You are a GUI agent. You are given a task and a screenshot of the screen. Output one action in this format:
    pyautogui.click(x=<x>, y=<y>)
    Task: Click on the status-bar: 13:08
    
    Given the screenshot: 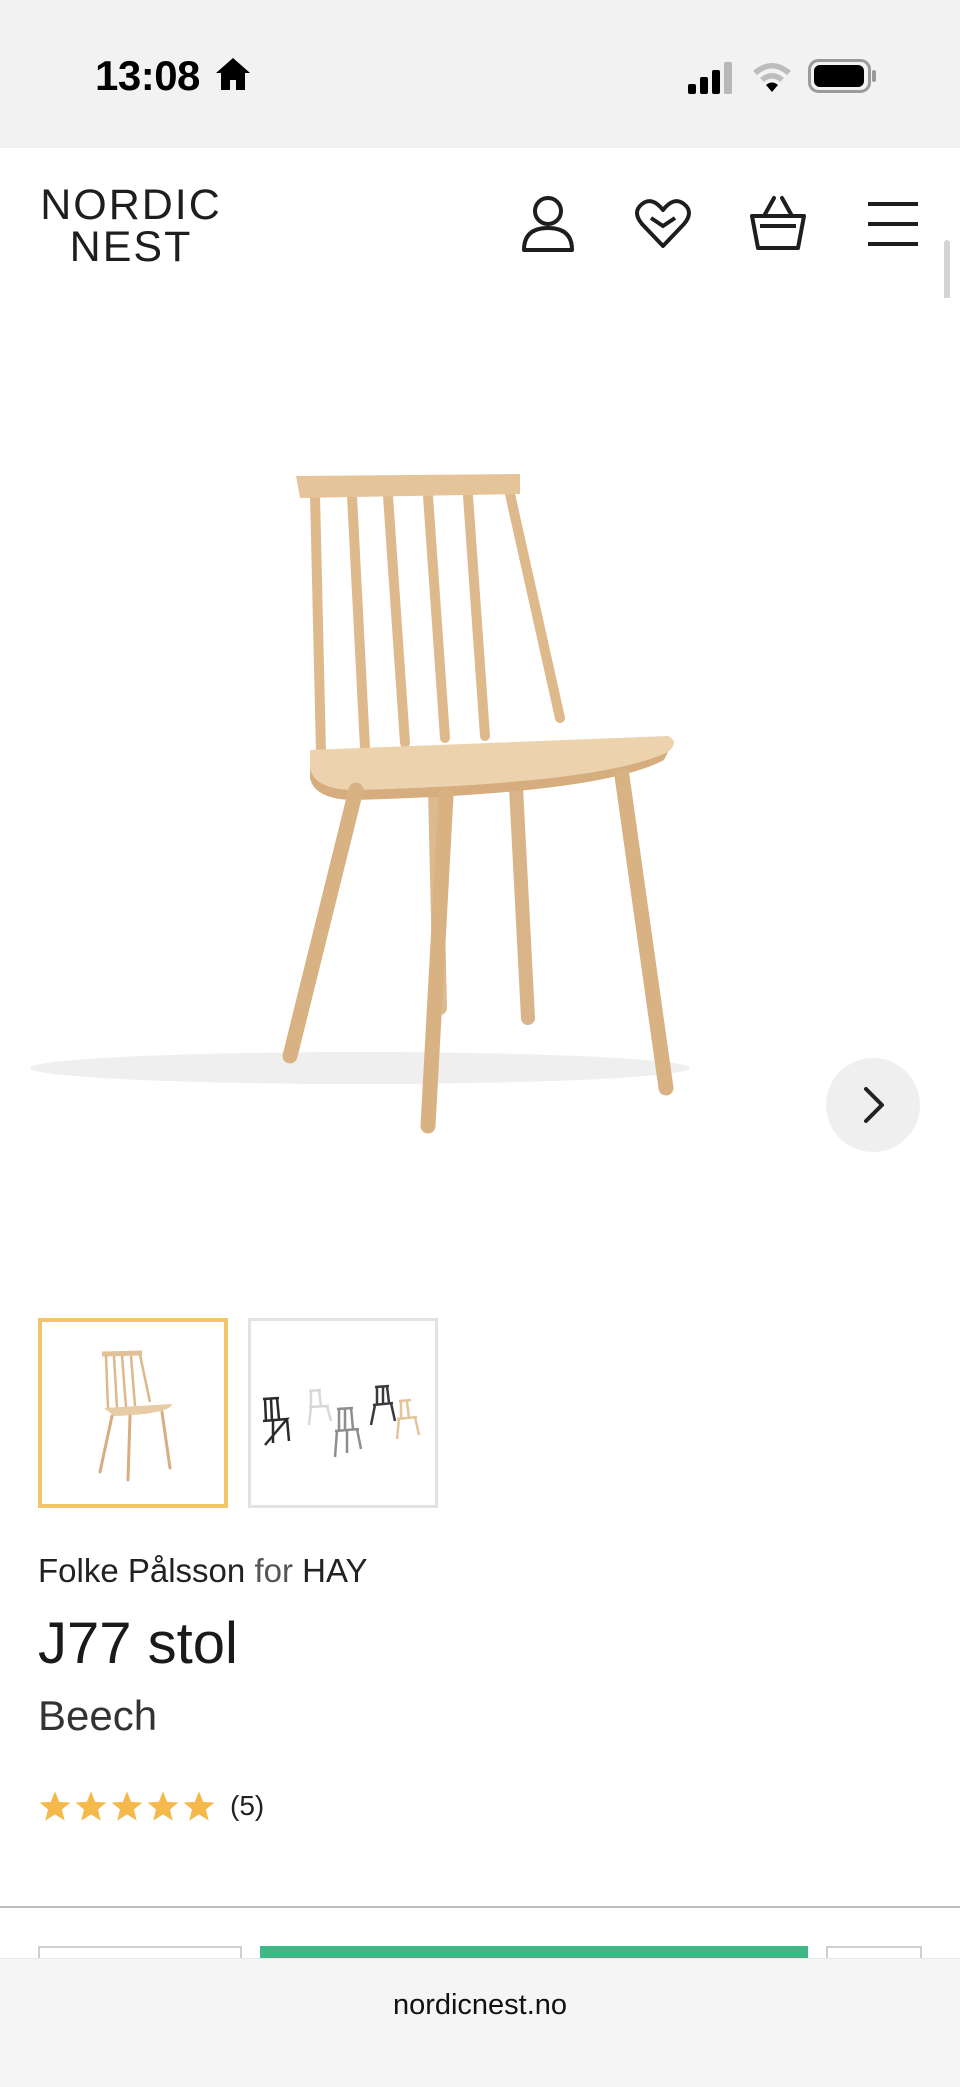 What is the action you would take?
    pyautogui.click(x=480, y=74)
    